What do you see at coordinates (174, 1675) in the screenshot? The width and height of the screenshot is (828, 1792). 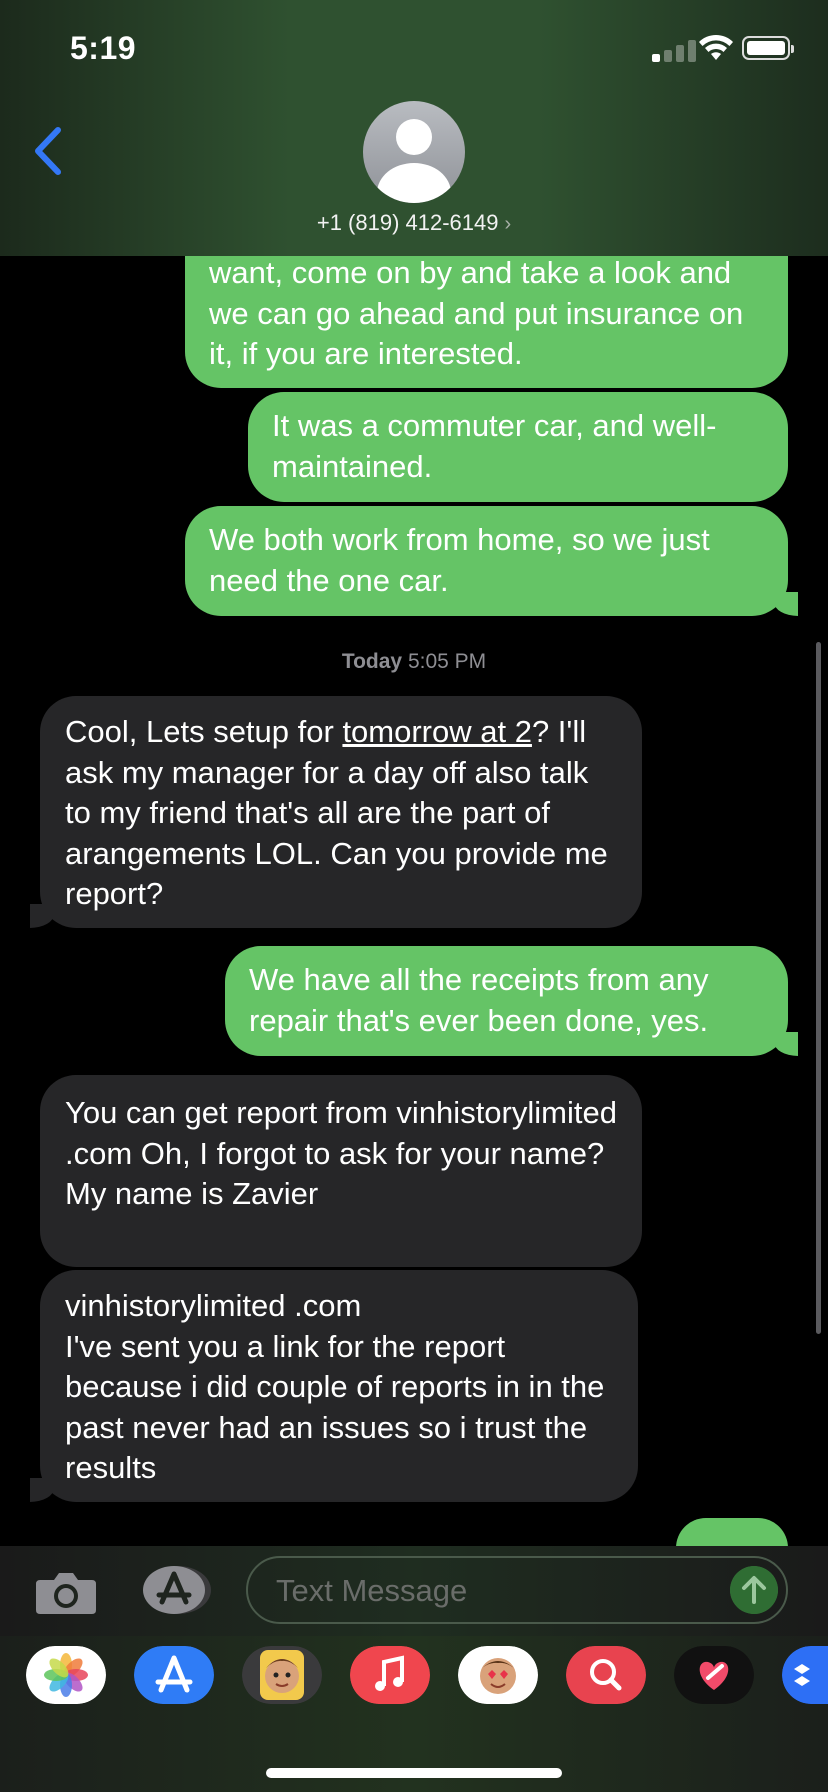 I see `app-store-icon` at bounding box center [174, 1675].